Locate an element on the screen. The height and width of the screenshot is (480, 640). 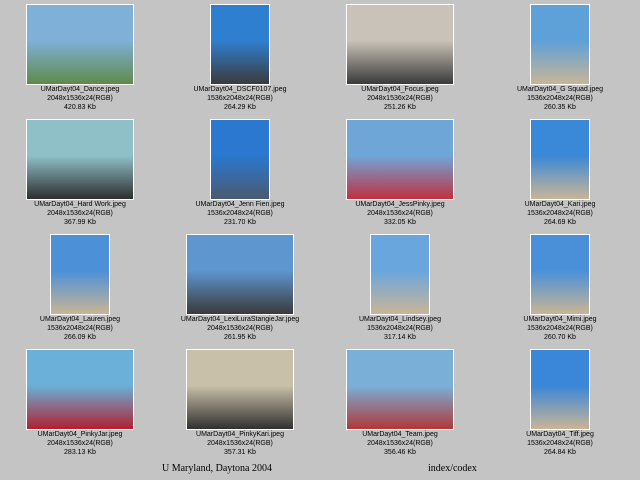
caption-filename: UMarDayt04_Team.jpeg is located at coordinates (400, 434).